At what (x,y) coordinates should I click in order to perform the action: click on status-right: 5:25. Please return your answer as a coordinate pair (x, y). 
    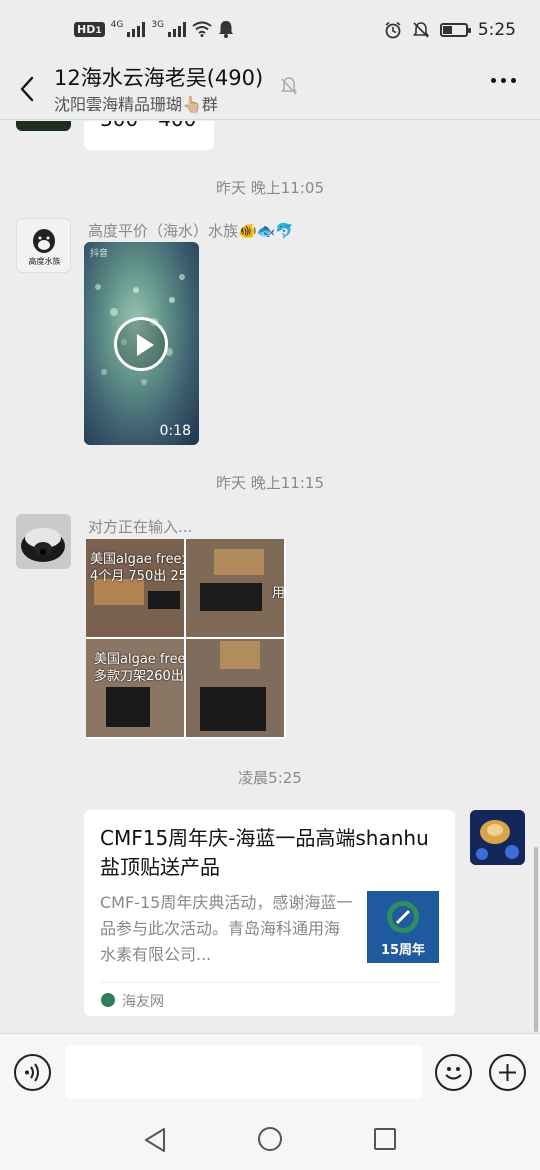
    Looking at the image, I should click on (450, 30).